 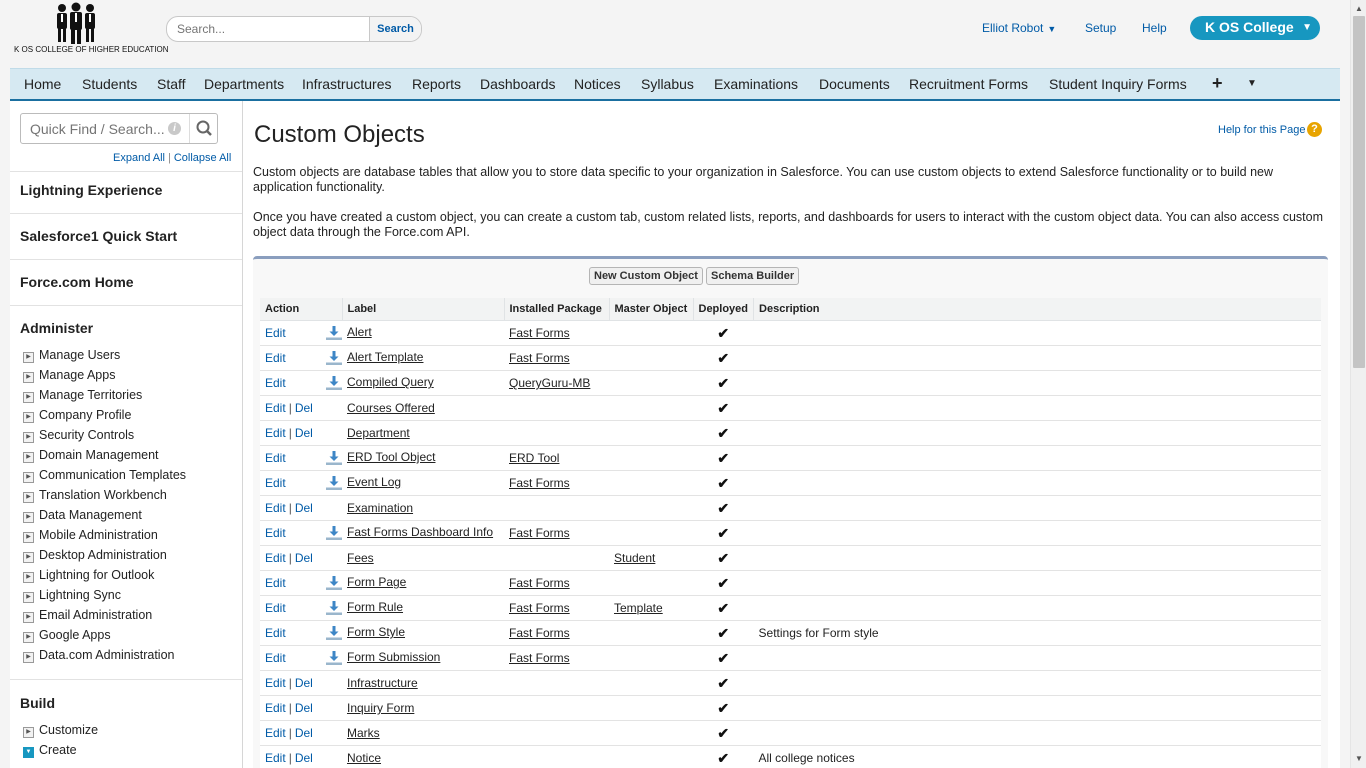 What do you see at coordinates (90, 535) in the screenshot?
I see `sidebar-item-mobile-administration: ▶ Mobile Administration` at bounding box center [90, 535].